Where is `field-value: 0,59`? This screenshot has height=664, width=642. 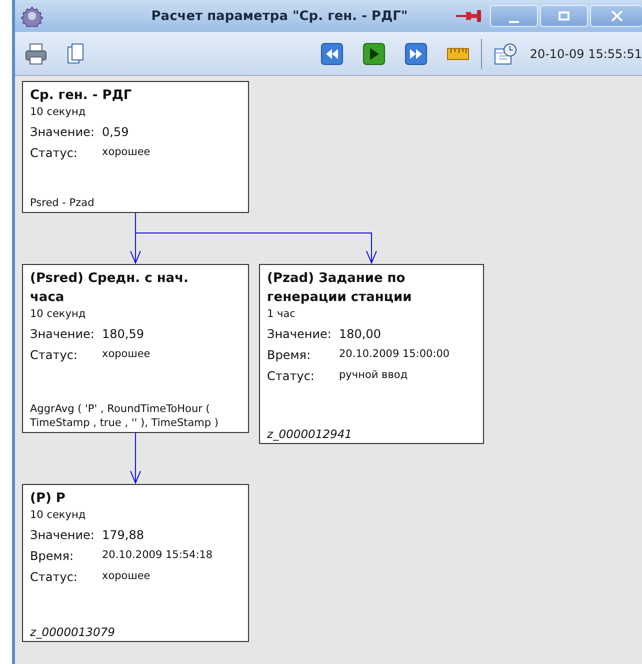 field-value: 0,59 is located at coordinates (116, 132).